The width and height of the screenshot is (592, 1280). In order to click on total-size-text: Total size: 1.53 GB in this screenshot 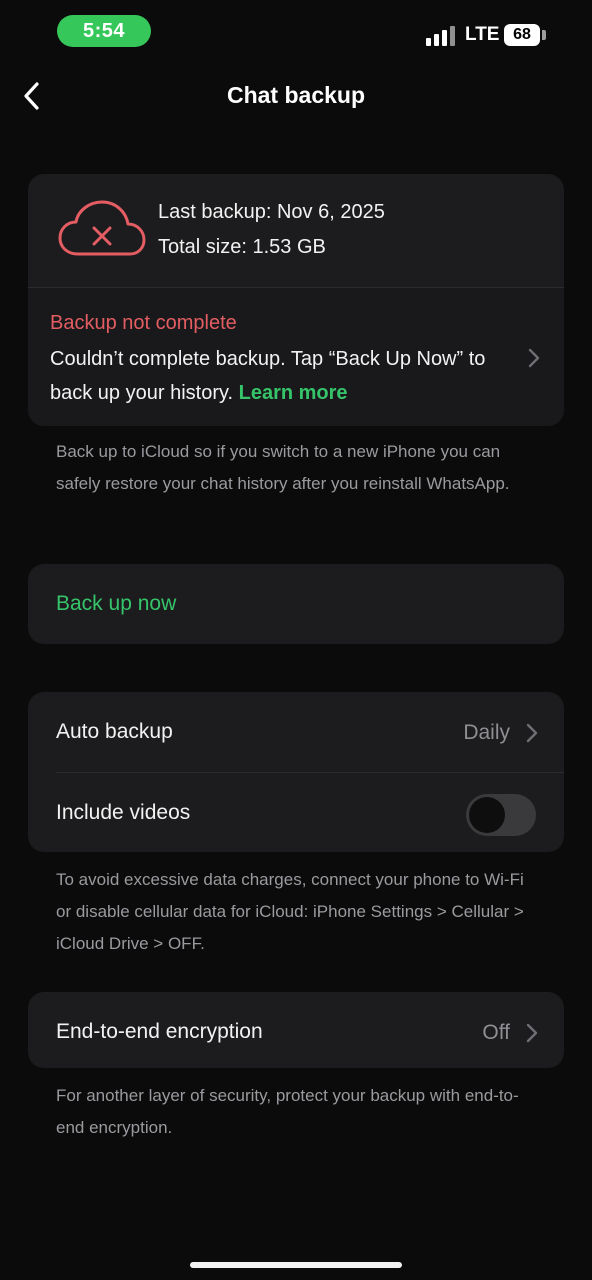, I will do `click(242, 247)`.